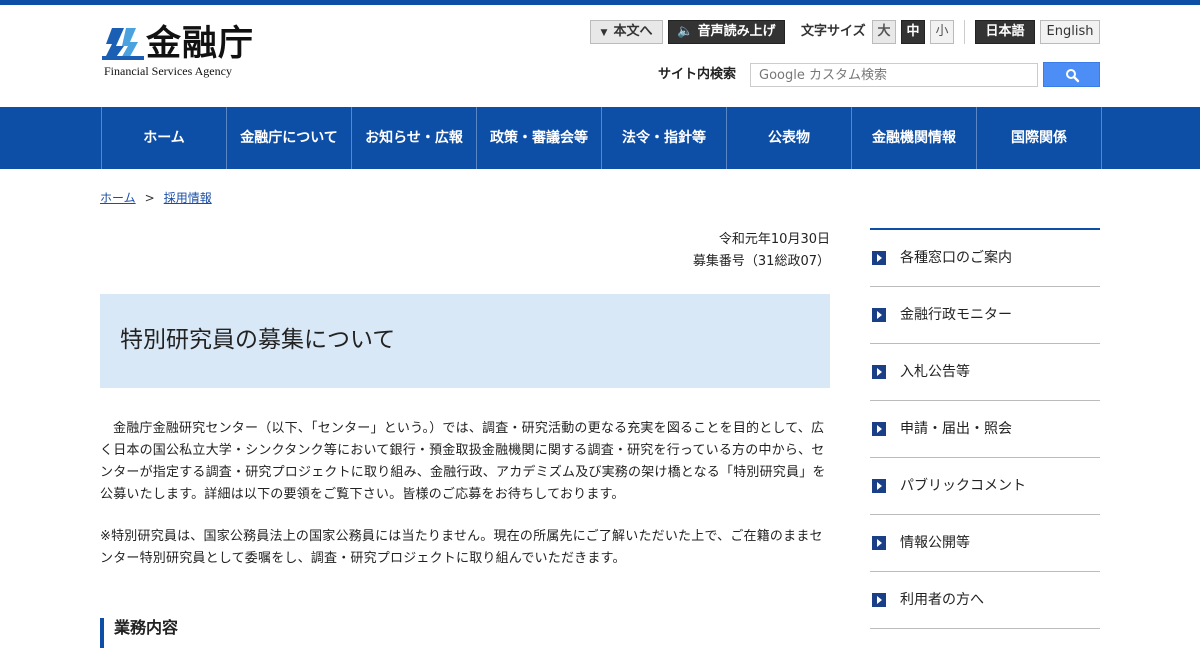  I want to click on voice-readout-button: 🔈 音声読み上げ, so click(726, 32).